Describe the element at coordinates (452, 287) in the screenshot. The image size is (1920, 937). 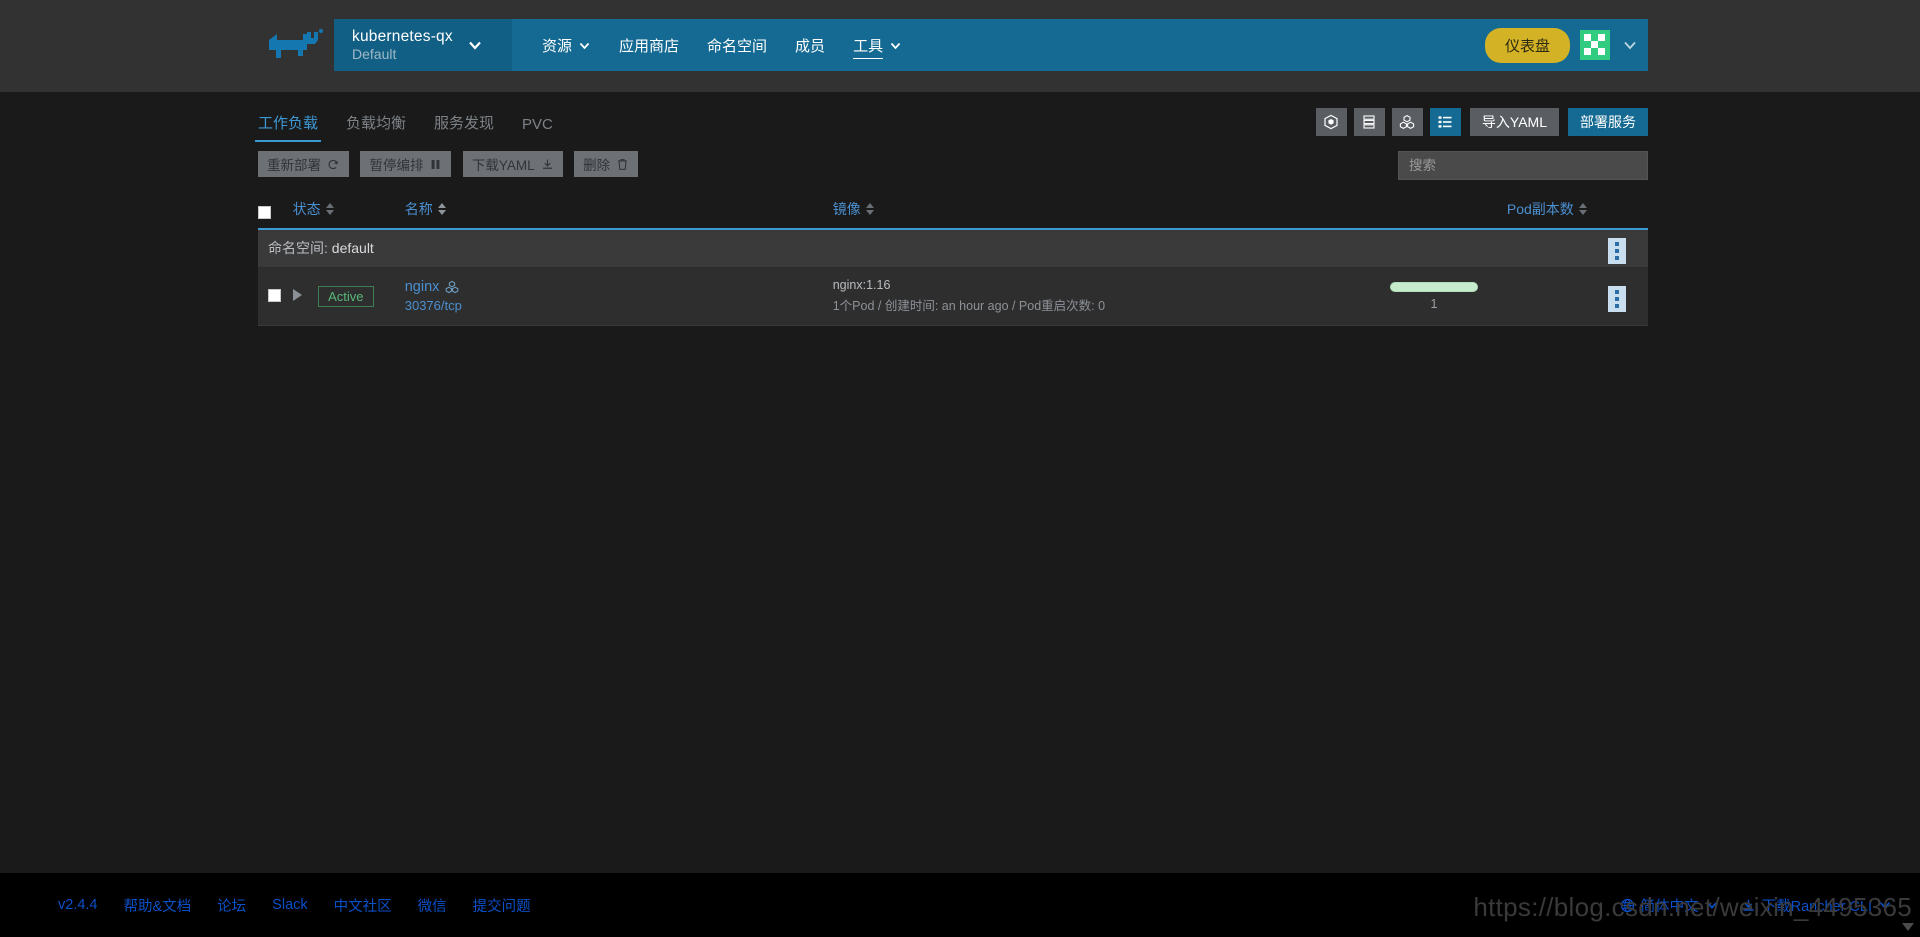
I see `workload-group-icon` at that location.